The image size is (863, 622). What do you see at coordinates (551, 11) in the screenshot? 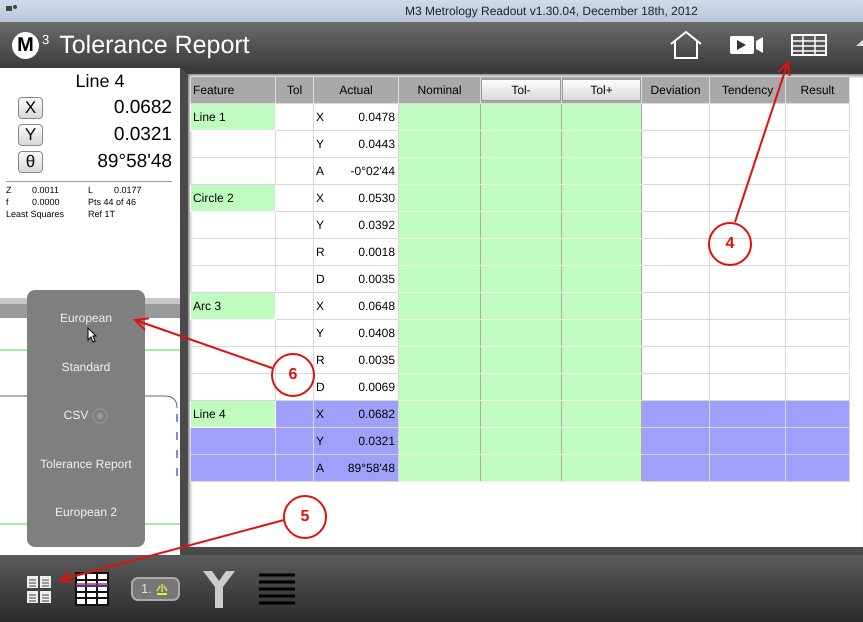
I see `window-title: M3 Metrology Readout v1.30.04, December 18th, 2012` at bounding box center [551, 11].